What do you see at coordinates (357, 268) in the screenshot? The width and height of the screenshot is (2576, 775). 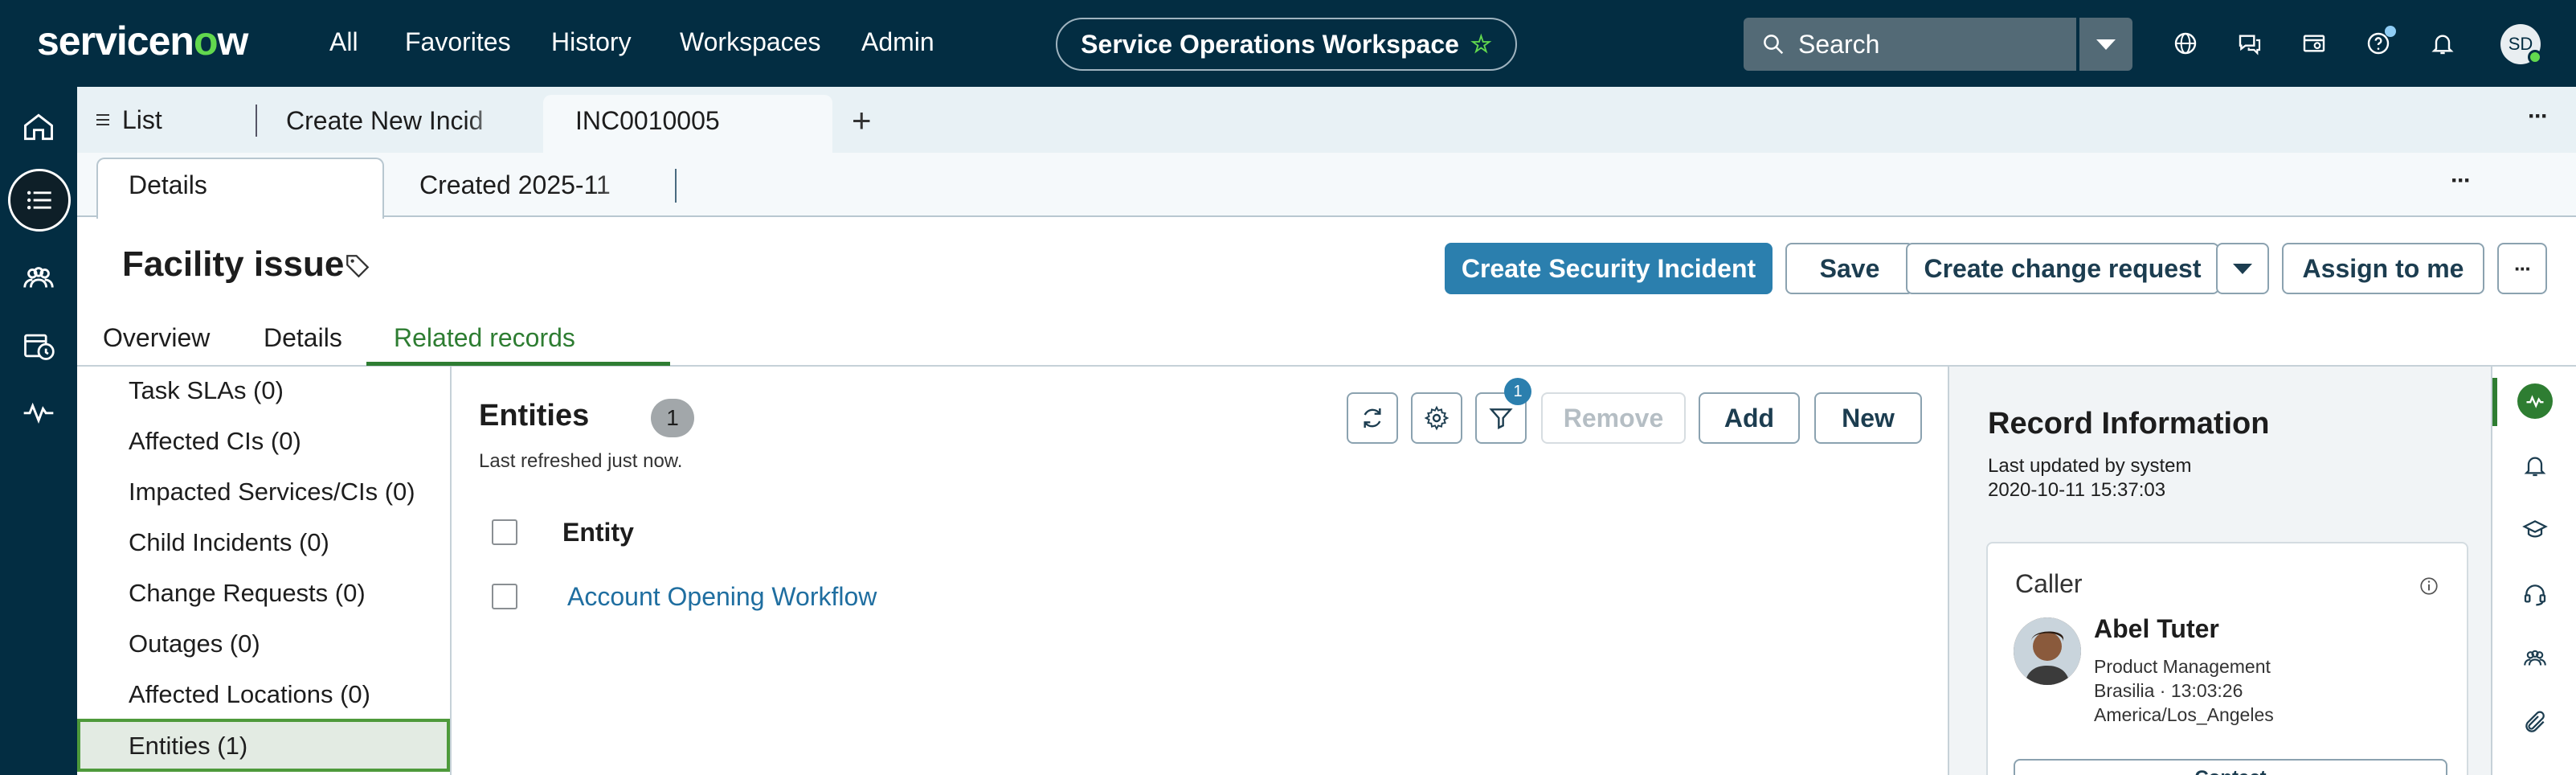 I see `tag-icon` at bounding box center [357, 268].